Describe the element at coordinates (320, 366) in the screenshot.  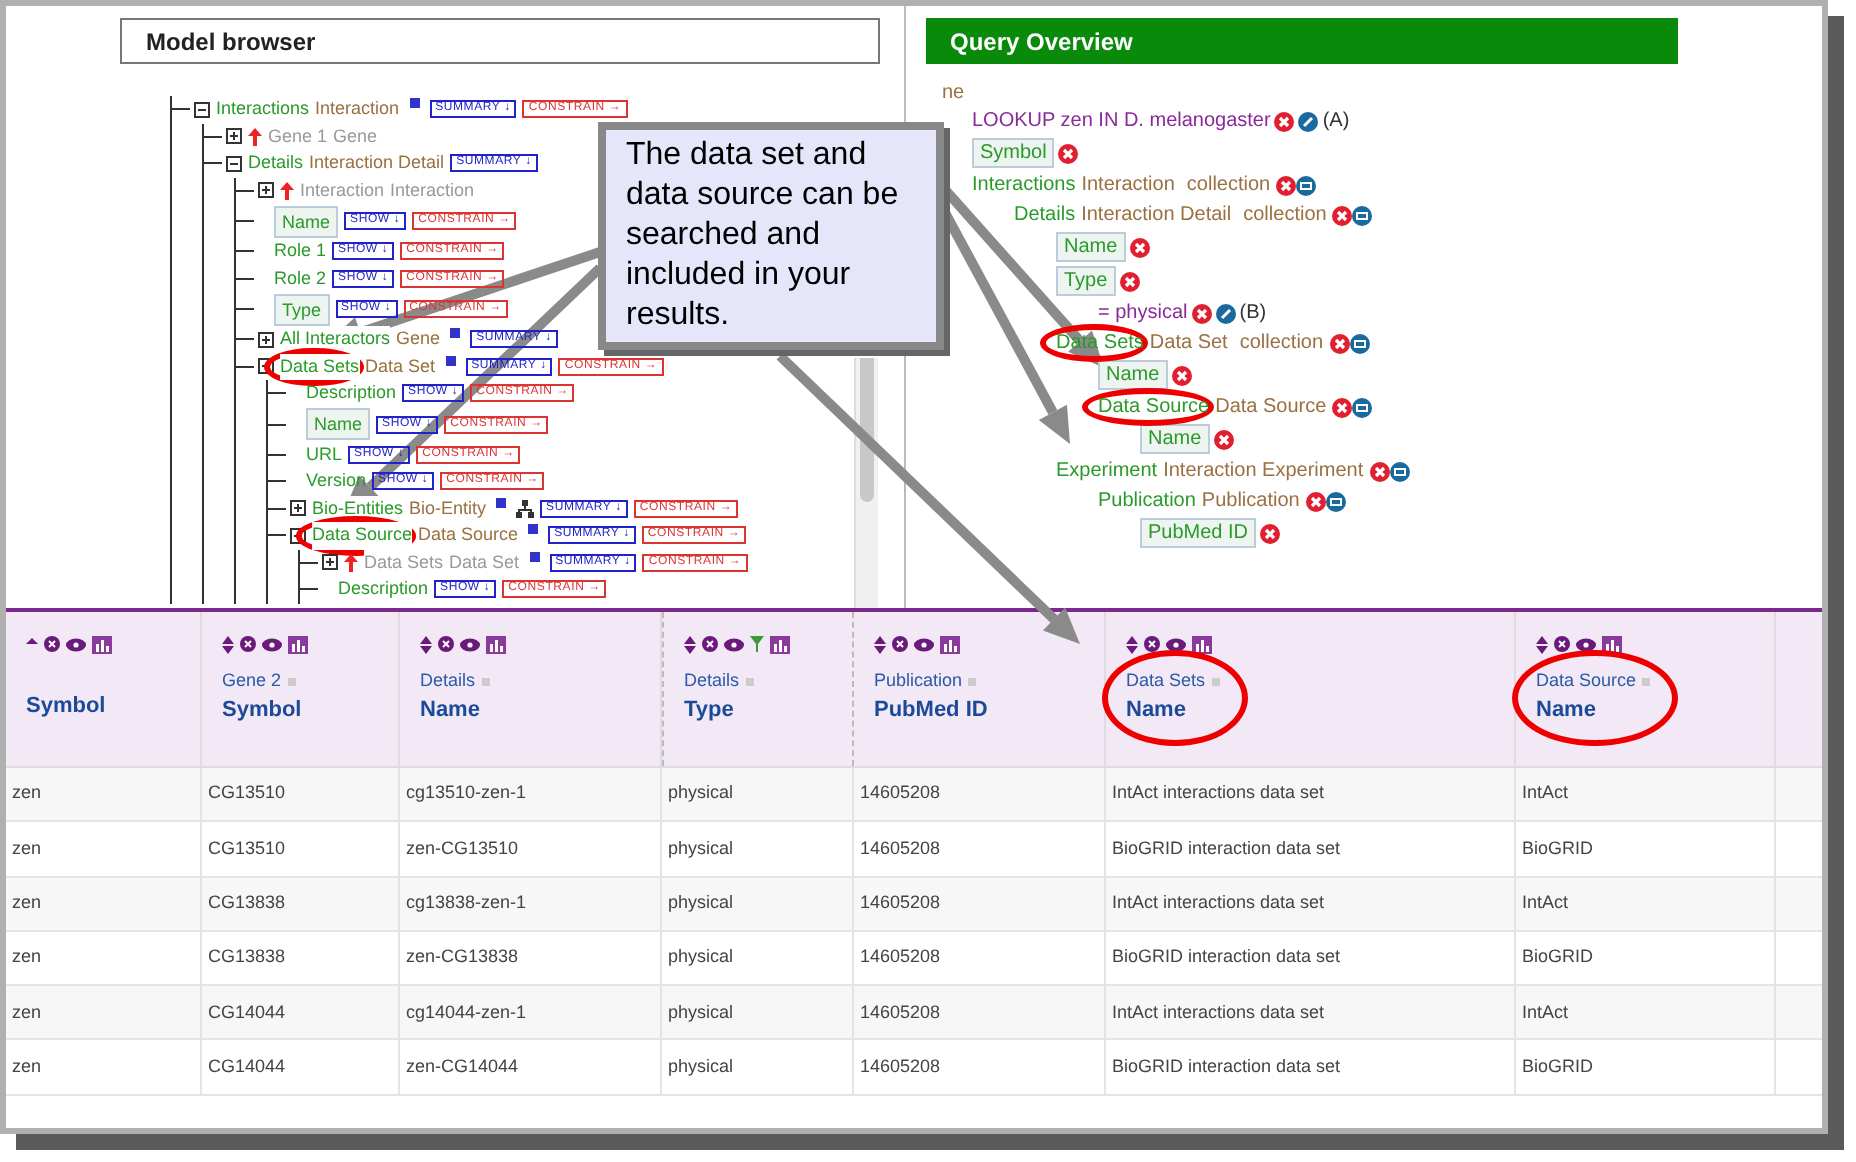
I see `reference-name: Data Sets` at that location.